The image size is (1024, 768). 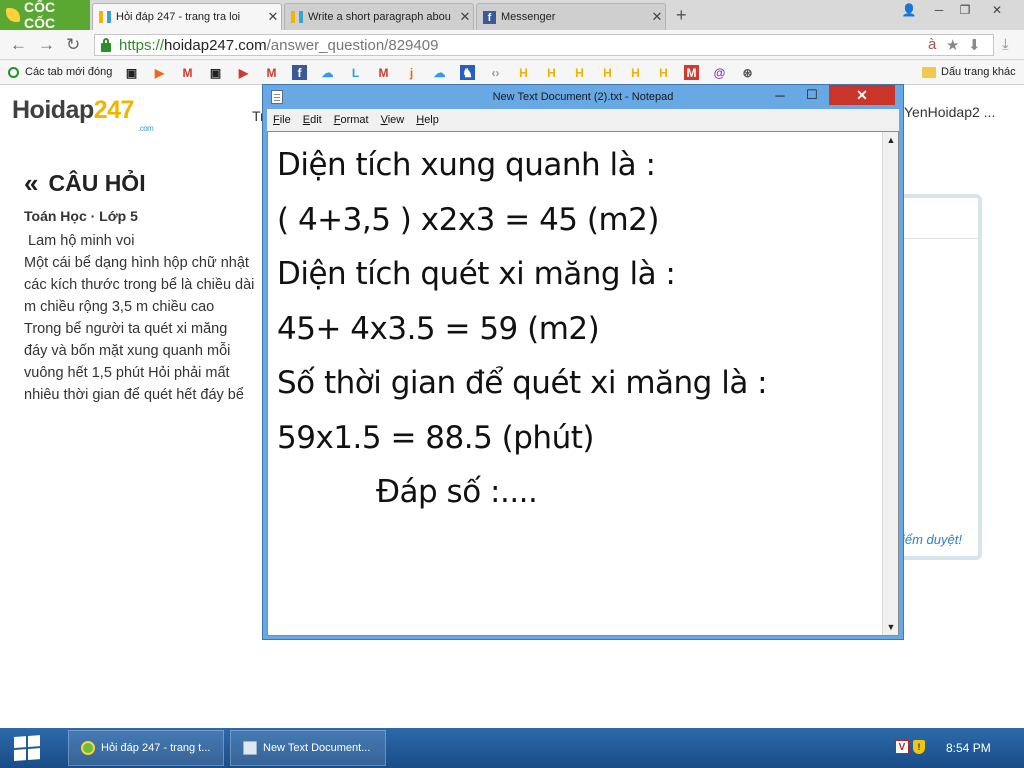 What do you see at coordinates (890, 627) in the screenshot?
I see `scroll-down-icon: ▼` at bounding box center [890, 627].